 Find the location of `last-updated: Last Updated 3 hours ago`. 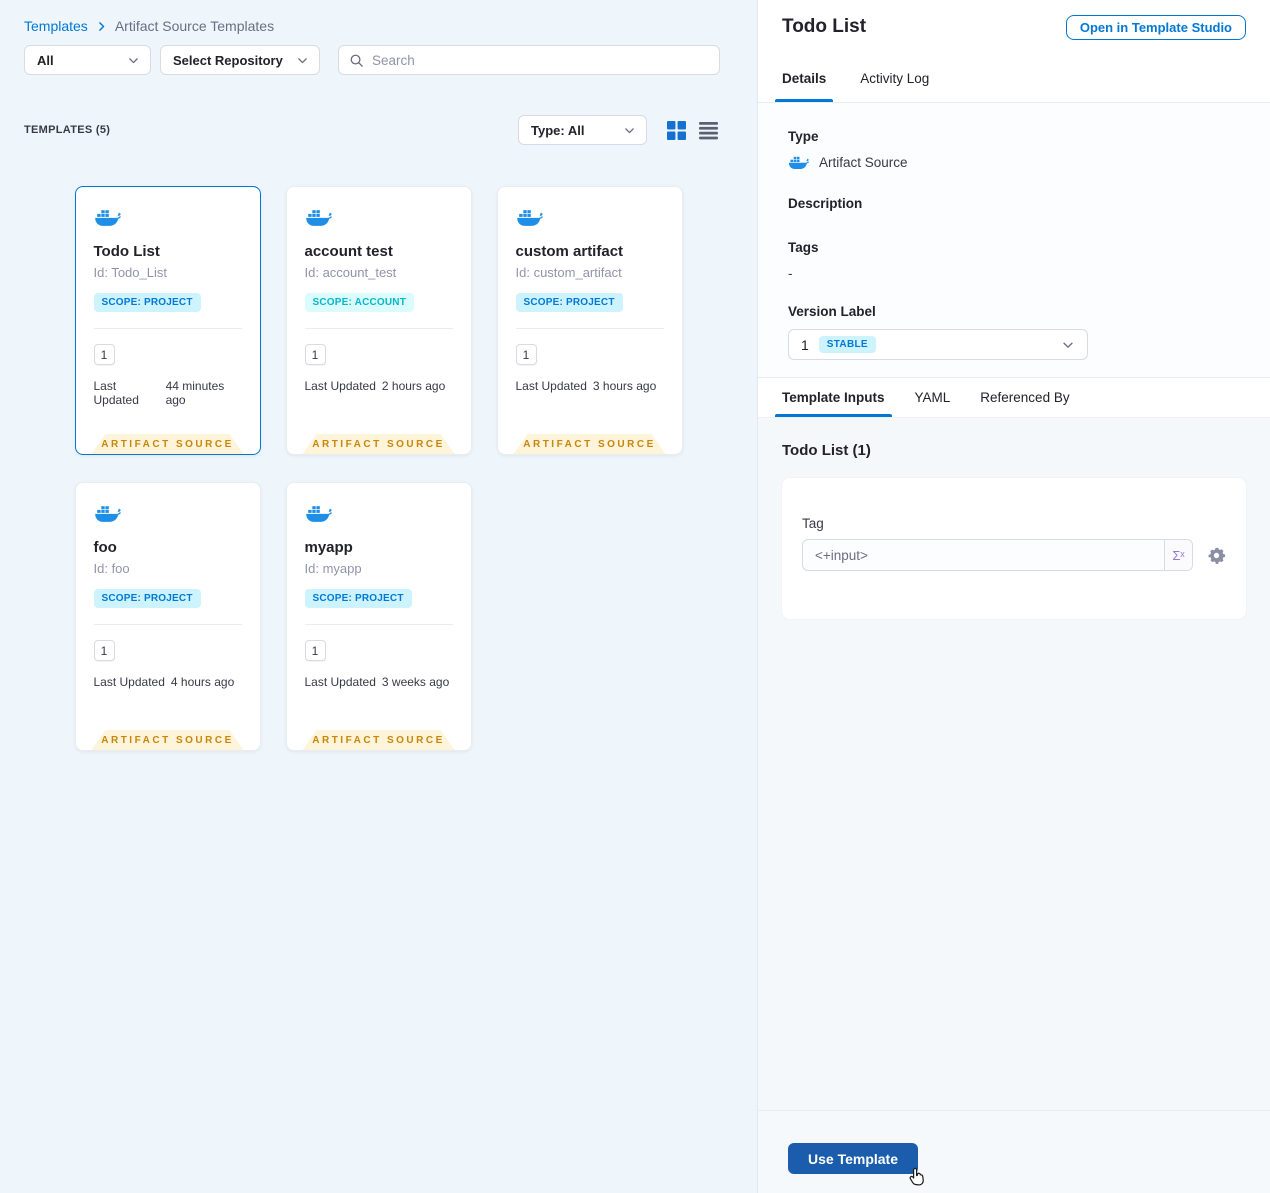

last-updated: Last Updated 3 hours ago is located at coordinates (586, 386).